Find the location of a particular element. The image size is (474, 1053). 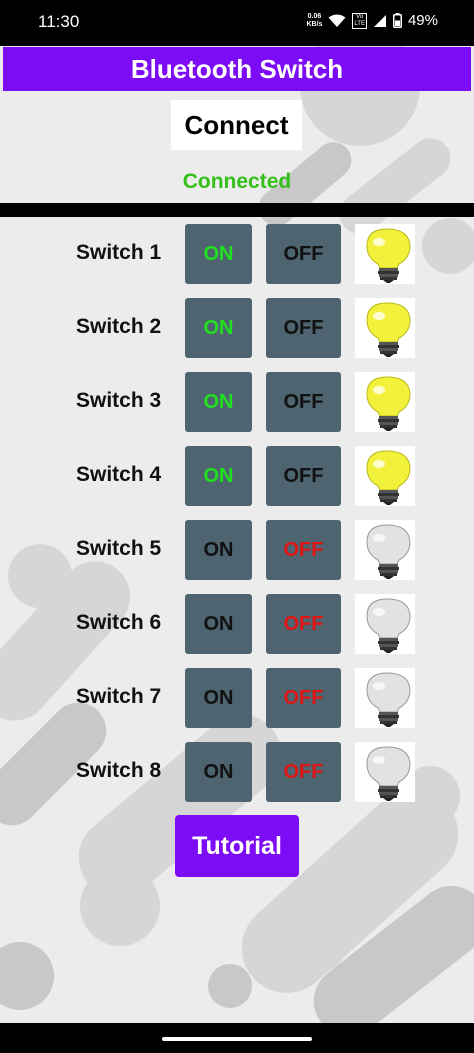

switch-label: Switch 7 is located at coordinates (119, 696).